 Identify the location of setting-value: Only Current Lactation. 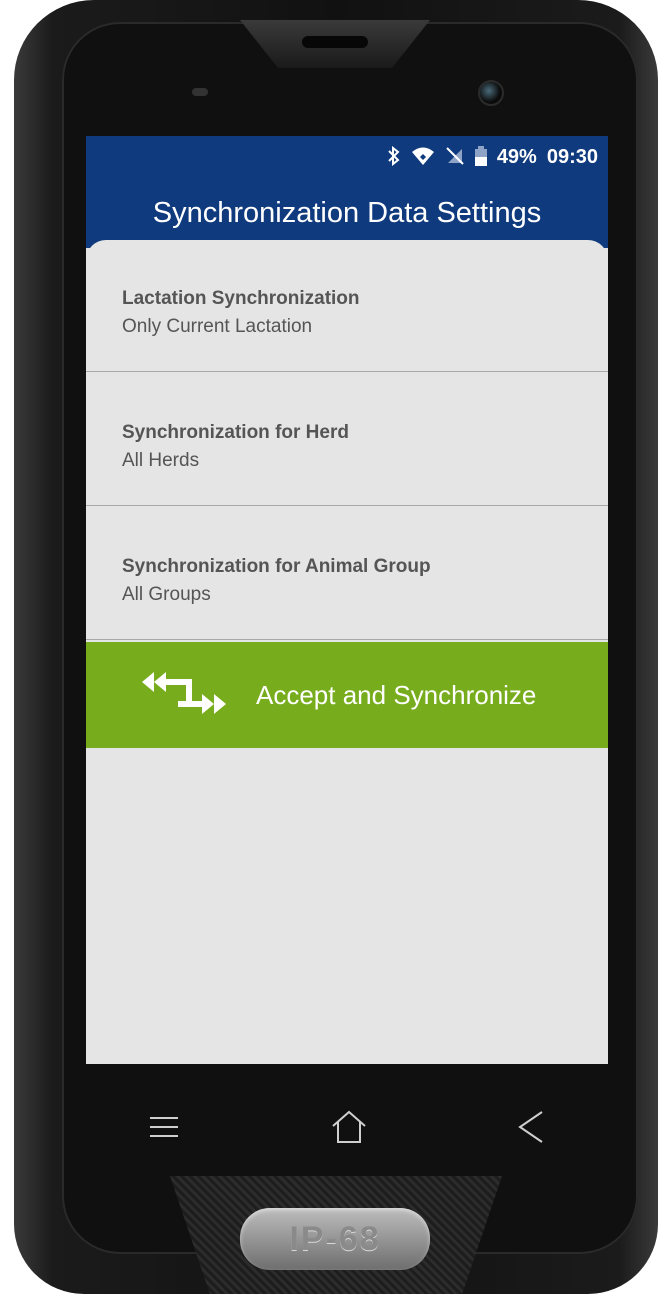
(217, 326).